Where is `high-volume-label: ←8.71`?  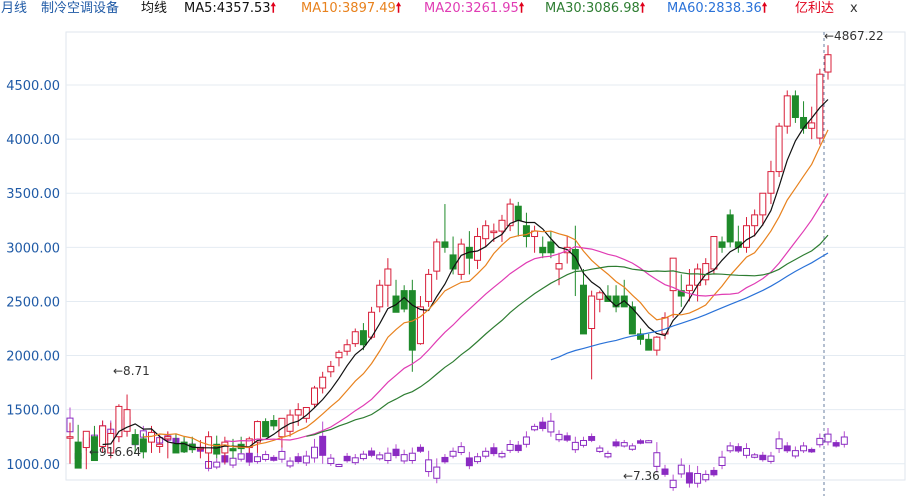
high-volume-label: ←8.71 is located at coordinates (131, 371).